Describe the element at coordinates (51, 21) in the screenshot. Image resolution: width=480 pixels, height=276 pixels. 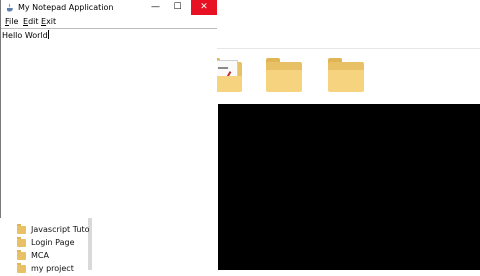
I see `menu-label: xit` at that location.